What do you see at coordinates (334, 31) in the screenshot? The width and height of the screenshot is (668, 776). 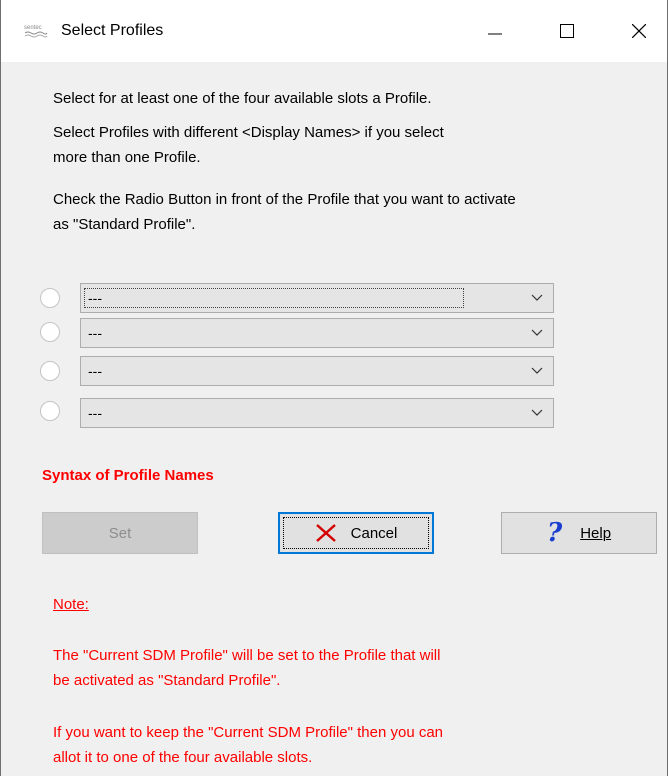 I see `title-bar: sentec Select Profiles` at bounding box center [334, 31].